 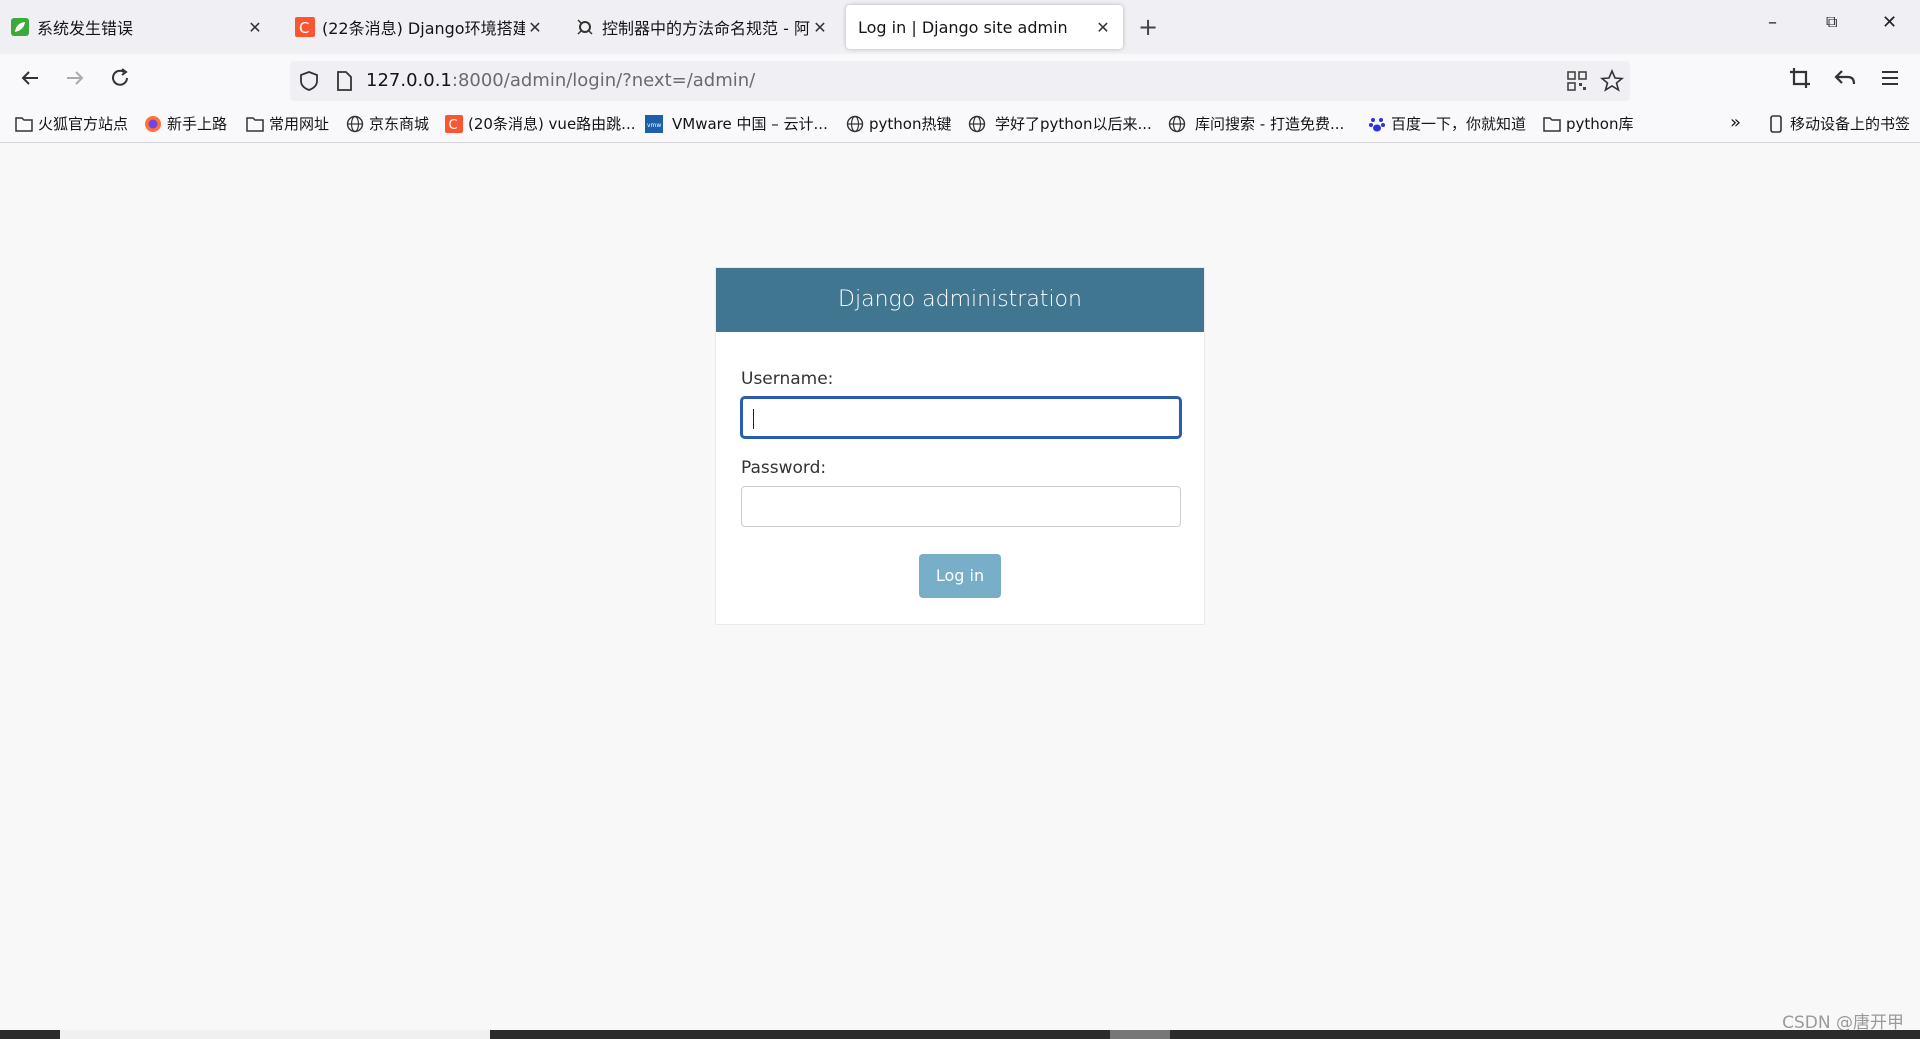 I want to click on username-label: Username:, so click(x=787, y=379).